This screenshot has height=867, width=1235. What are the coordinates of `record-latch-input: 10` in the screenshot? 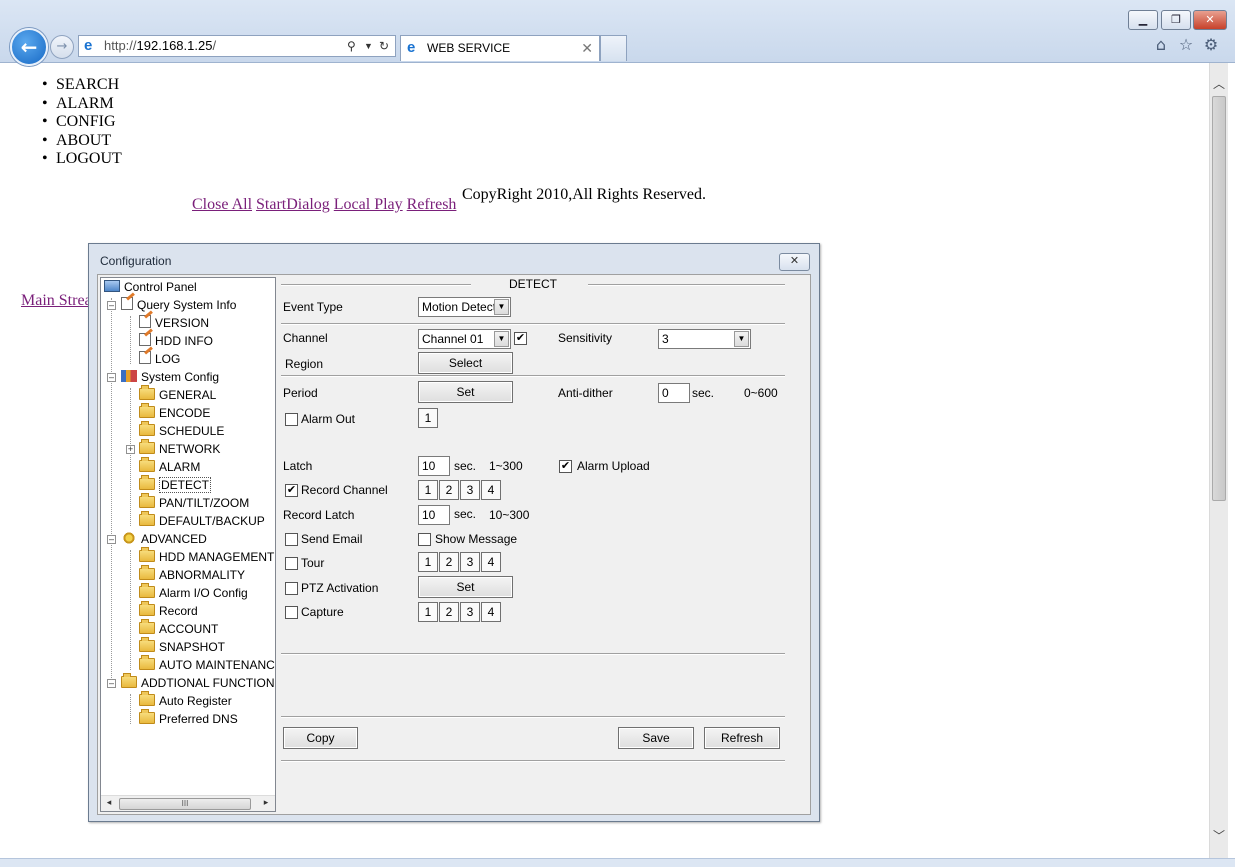 It's located at (434, 515).